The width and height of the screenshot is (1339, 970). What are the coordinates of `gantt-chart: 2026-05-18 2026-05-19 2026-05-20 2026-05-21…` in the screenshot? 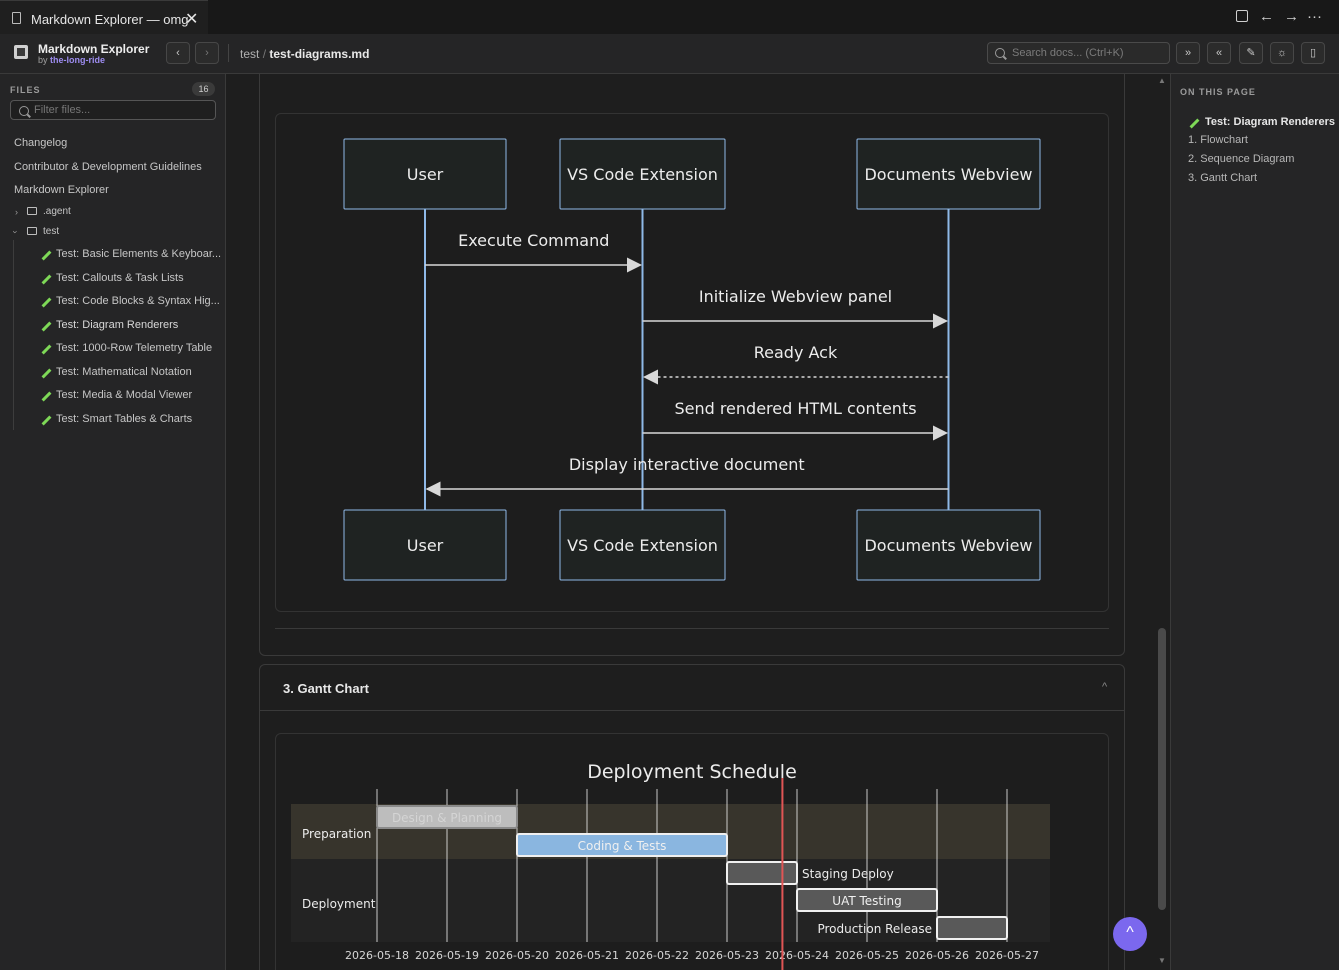 It's located at (670, 865).